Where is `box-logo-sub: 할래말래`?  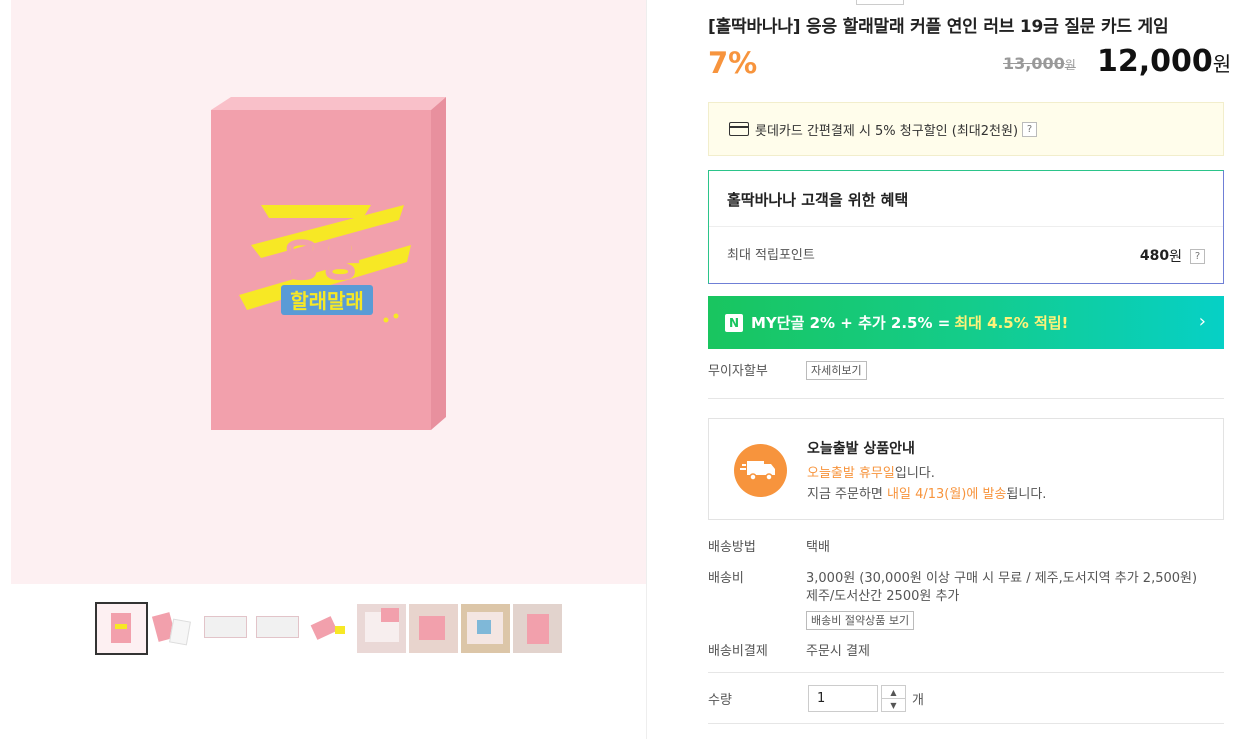
box-logo-sub: 할래말래 is located at coordinates (327, 301).